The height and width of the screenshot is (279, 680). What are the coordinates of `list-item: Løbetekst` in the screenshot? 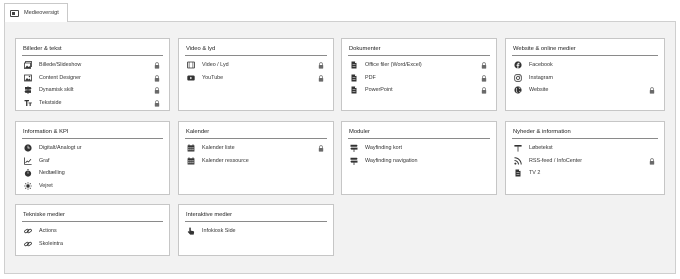 It's located at (585, 148).